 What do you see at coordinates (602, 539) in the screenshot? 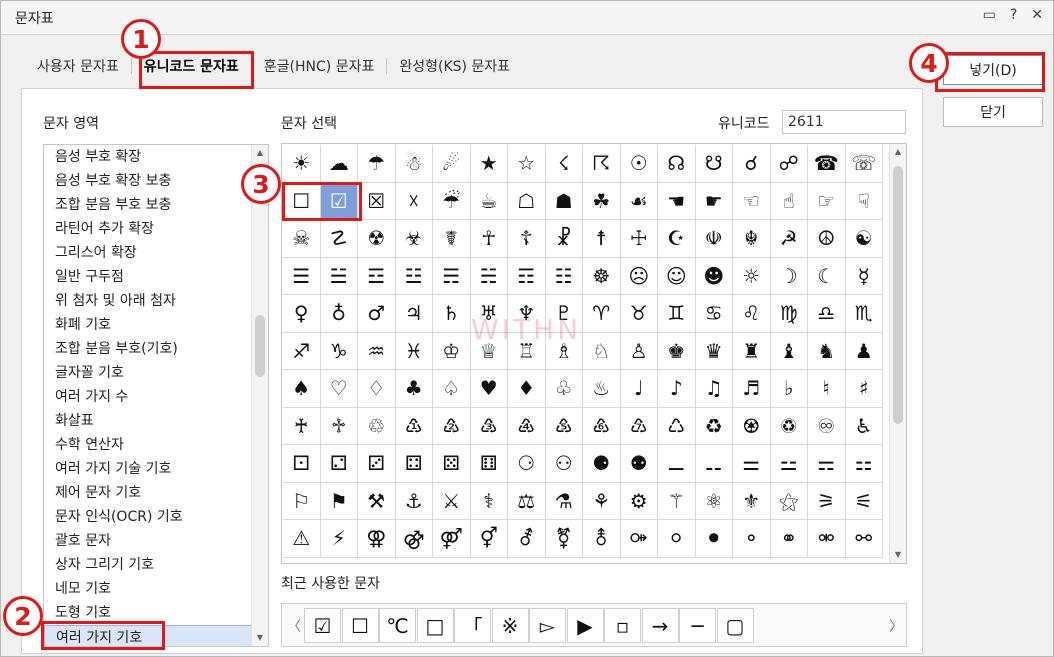
I see `char-cell: ⚨` at bounding box center [602, 539].